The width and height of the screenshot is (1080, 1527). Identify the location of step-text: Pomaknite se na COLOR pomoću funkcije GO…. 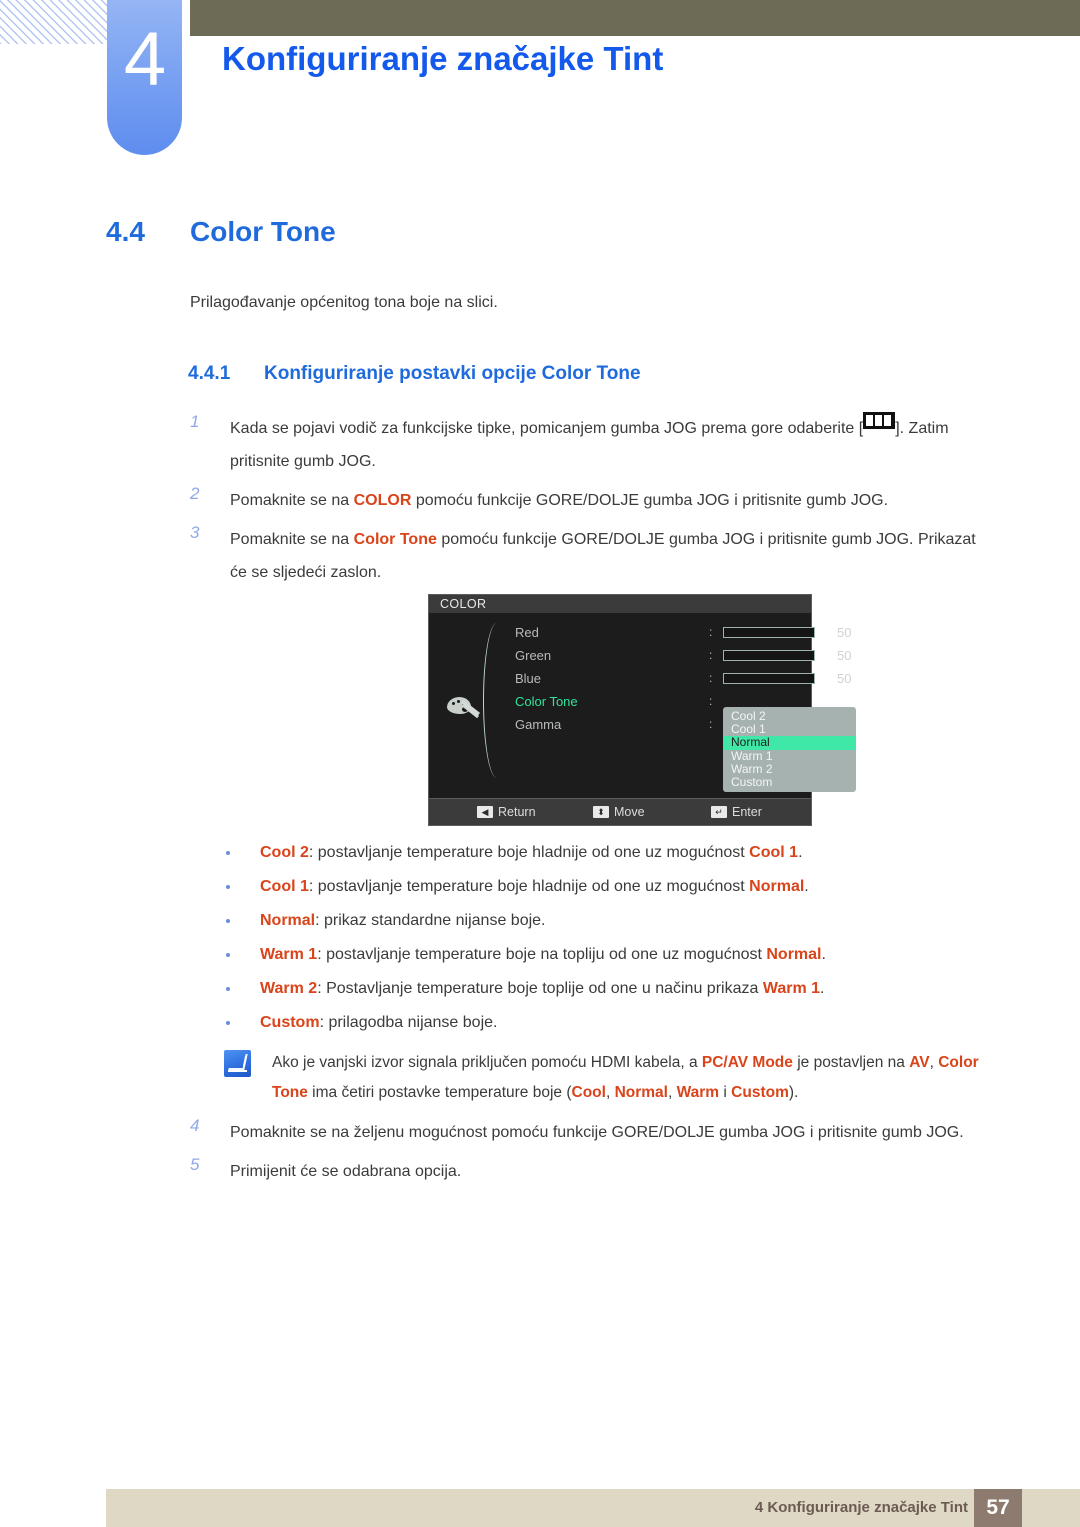
(559, 500).